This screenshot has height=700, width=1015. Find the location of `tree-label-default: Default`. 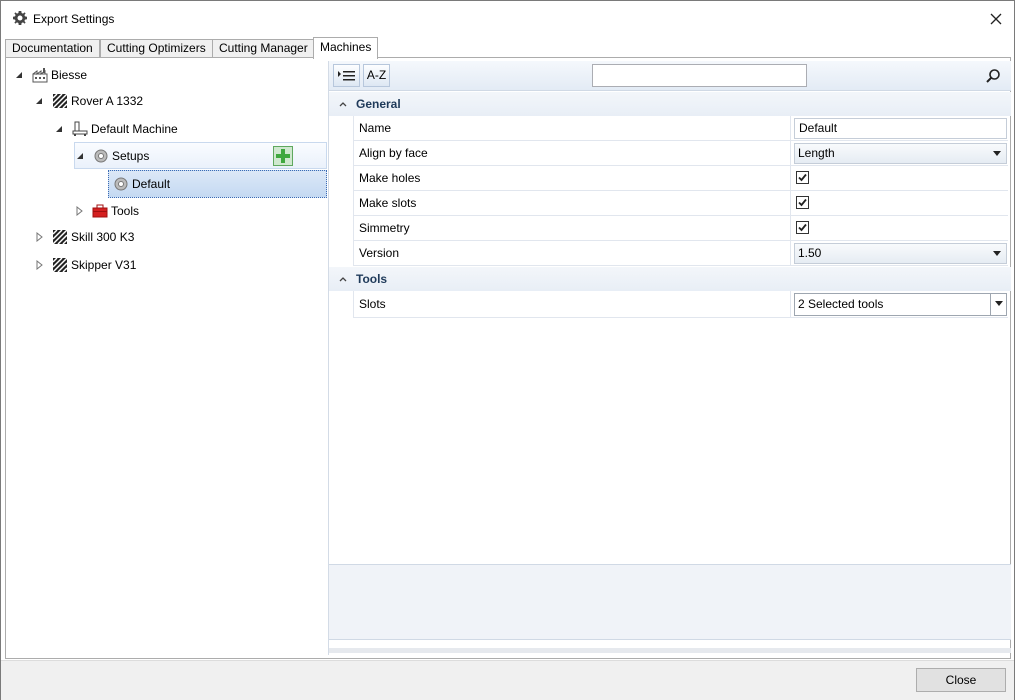

tree-label-default: Default is located at coordinates (151, 184).